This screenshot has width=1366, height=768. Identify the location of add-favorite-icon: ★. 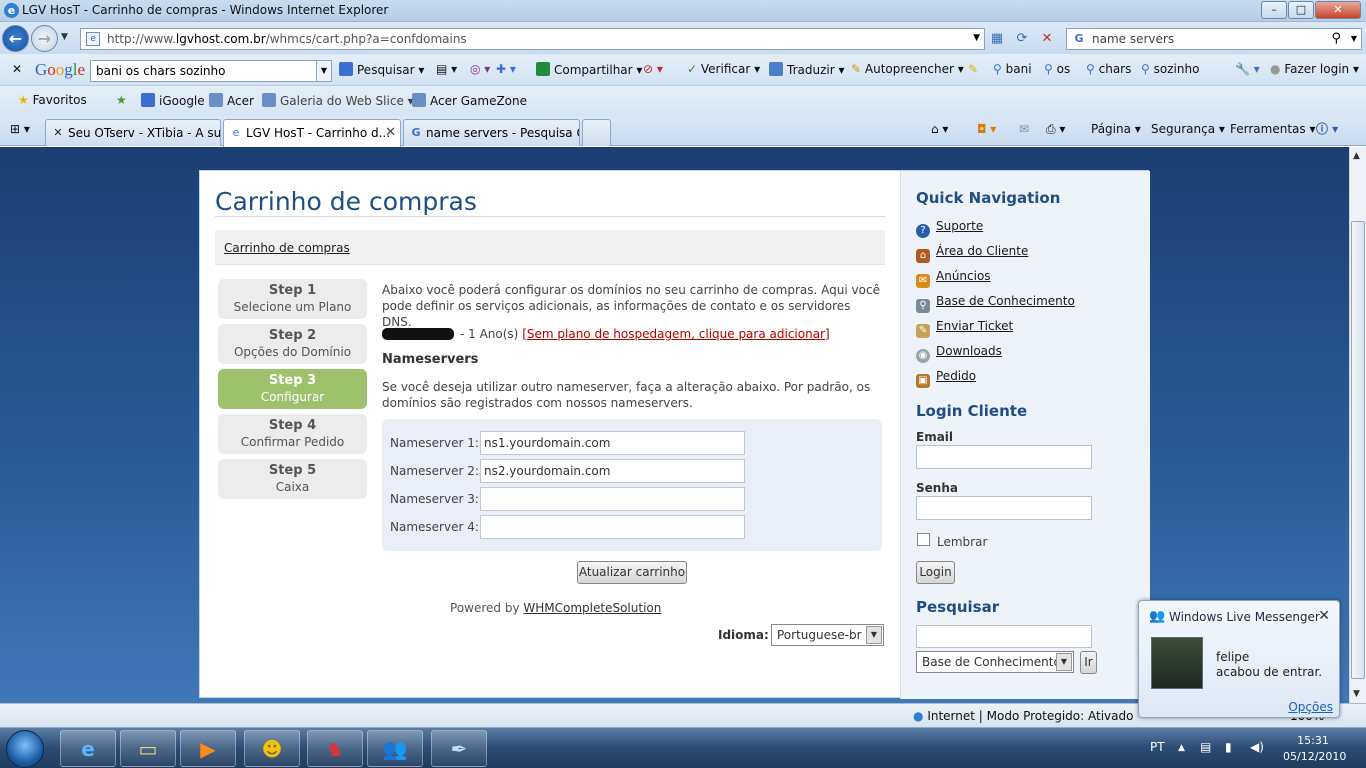
(121, 100).